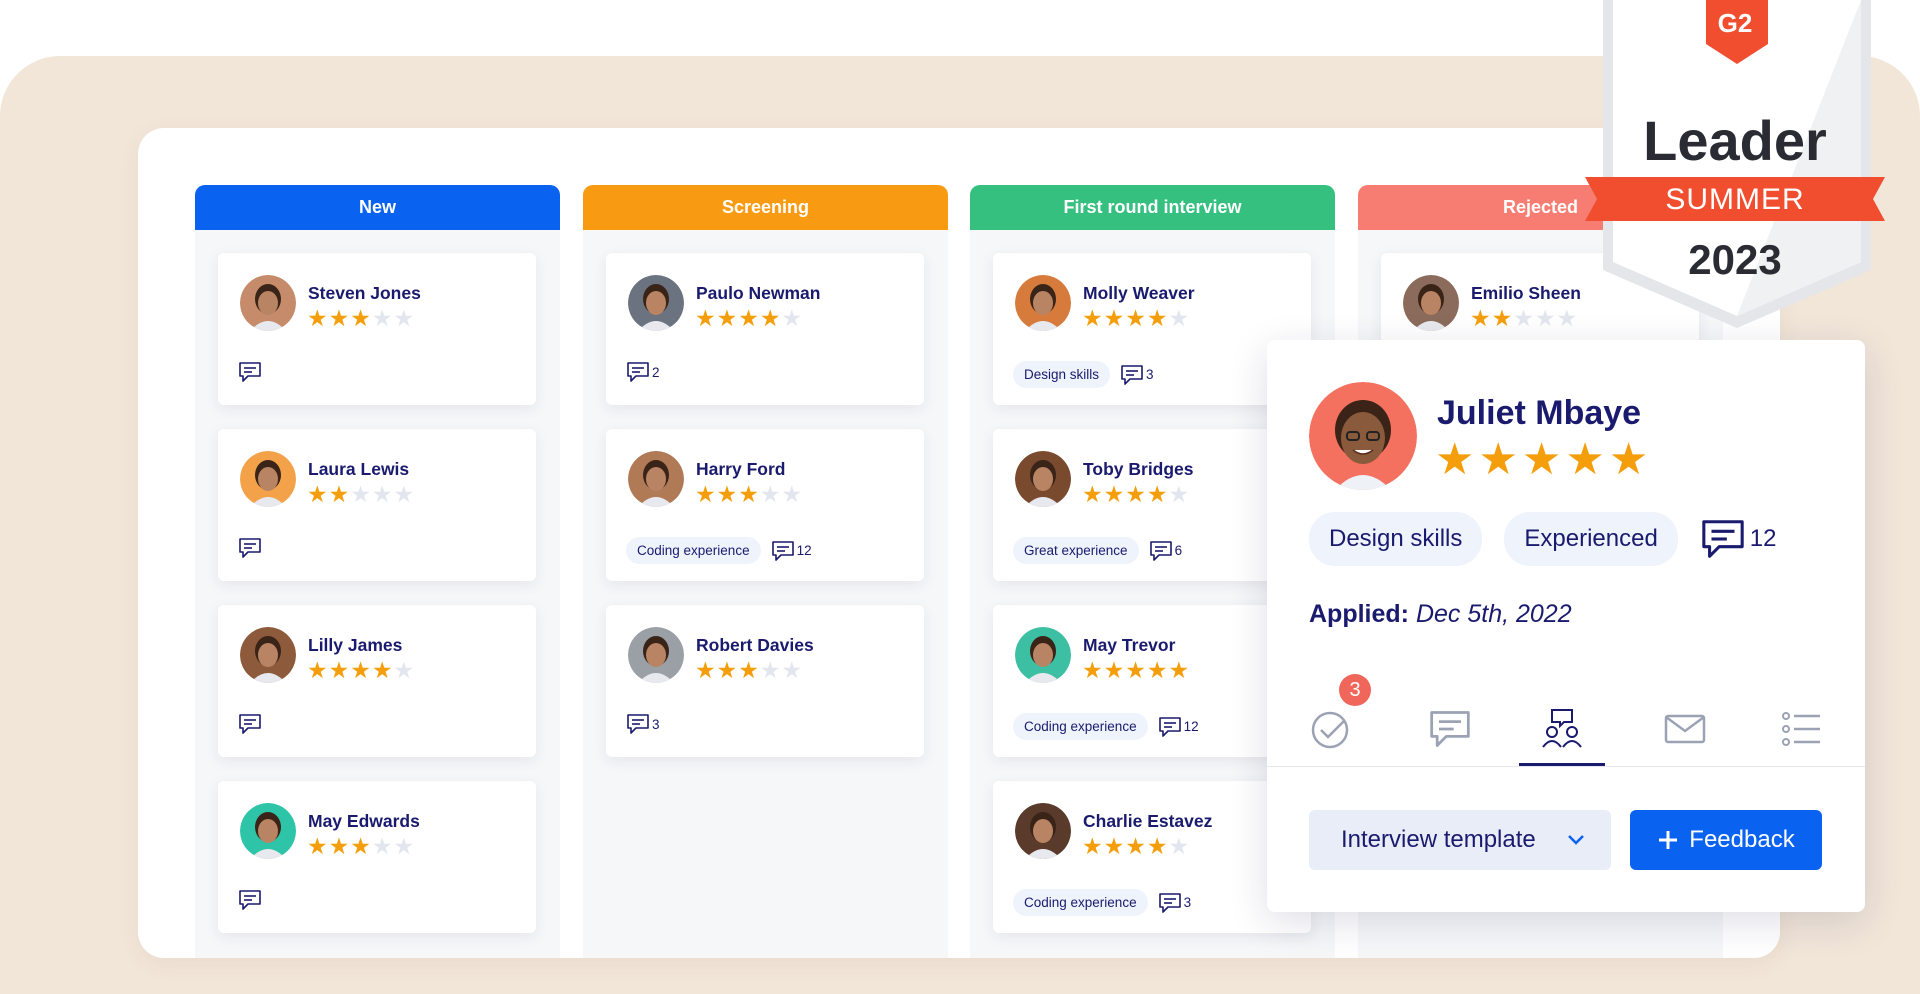 This screenshot has width=1920, height=994. What do you see at coordinates (1178, 550) in the screenshot?
I see `comments-count-value: 6` at bounding box center [1178, 550].